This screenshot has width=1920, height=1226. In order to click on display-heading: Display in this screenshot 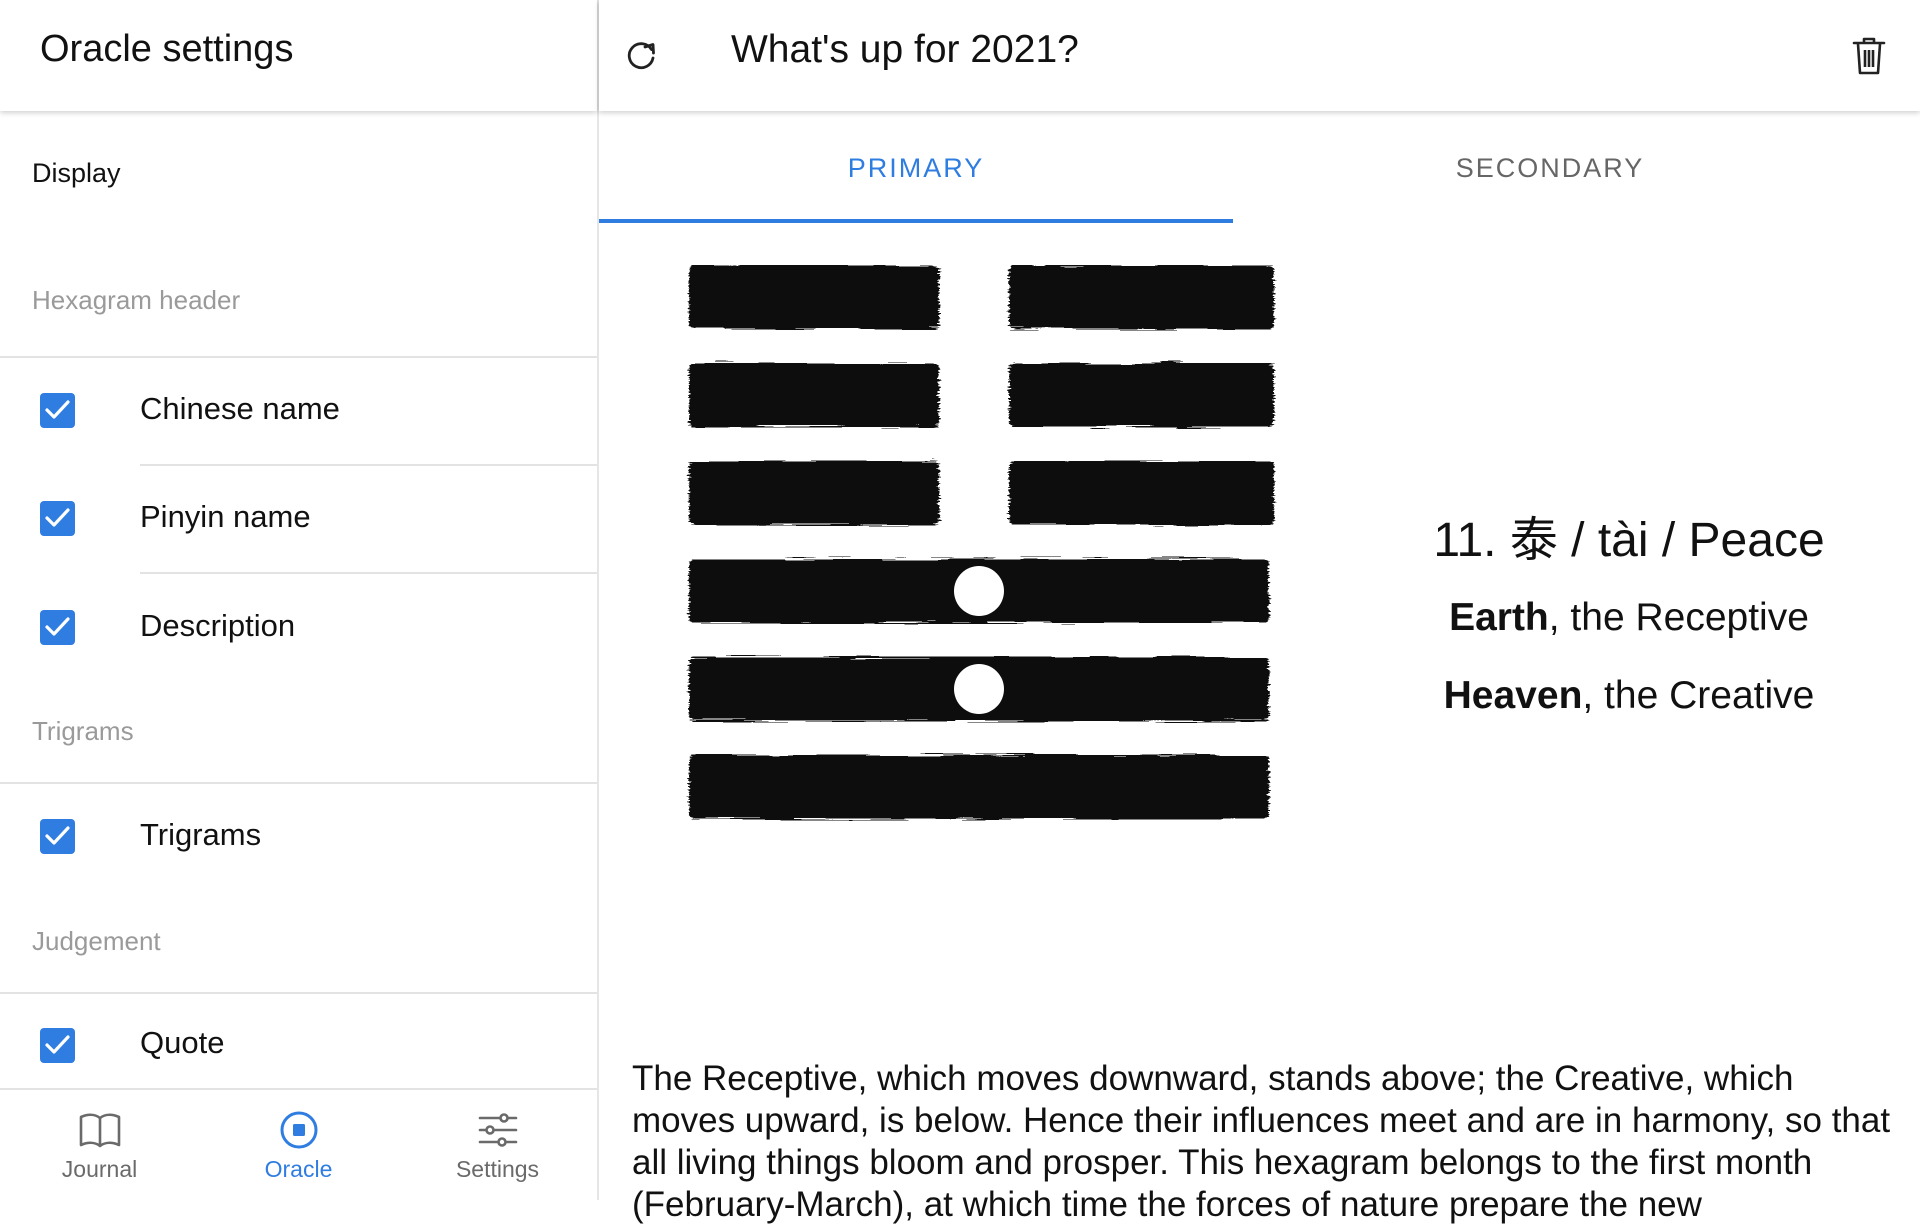, I will do `click(76, 173)`.